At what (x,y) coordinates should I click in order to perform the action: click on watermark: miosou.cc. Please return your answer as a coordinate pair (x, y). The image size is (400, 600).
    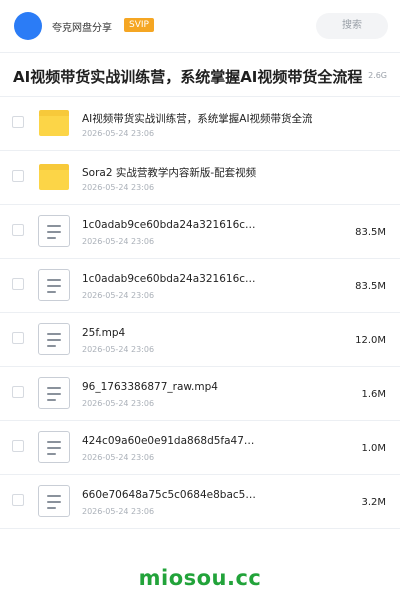
    Looking at the image, I should click on (200, 578).